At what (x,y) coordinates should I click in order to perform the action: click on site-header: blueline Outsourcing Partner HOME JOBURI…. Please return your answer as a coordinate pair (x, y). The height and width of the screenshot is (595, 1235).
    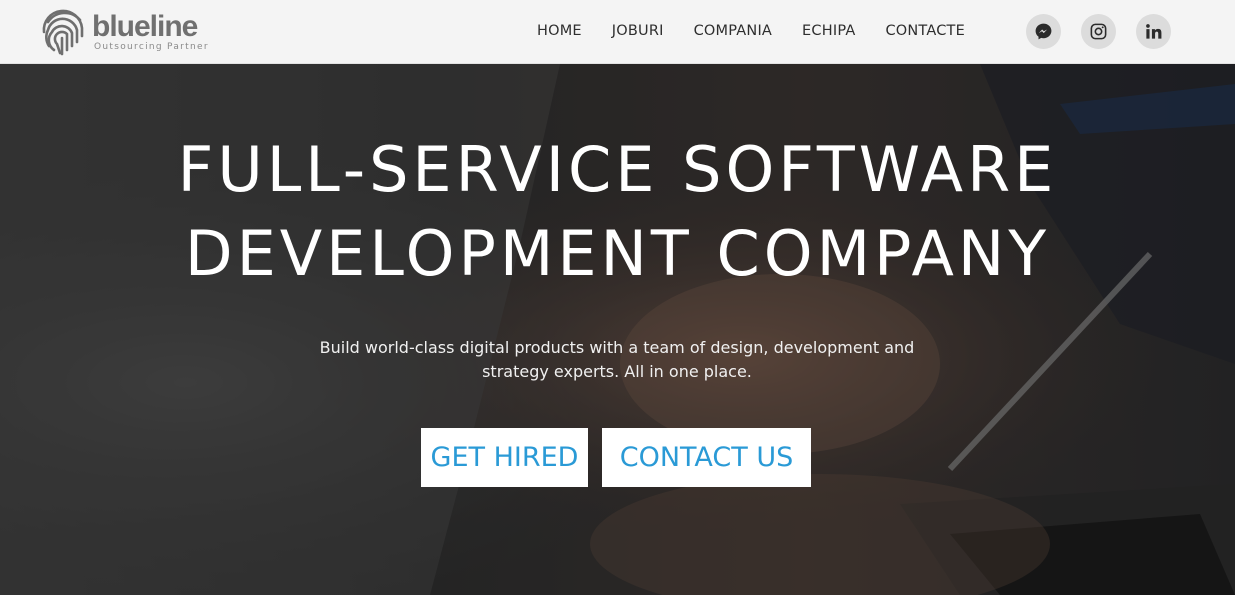
    Looking at the image, I should click on (617, 32).